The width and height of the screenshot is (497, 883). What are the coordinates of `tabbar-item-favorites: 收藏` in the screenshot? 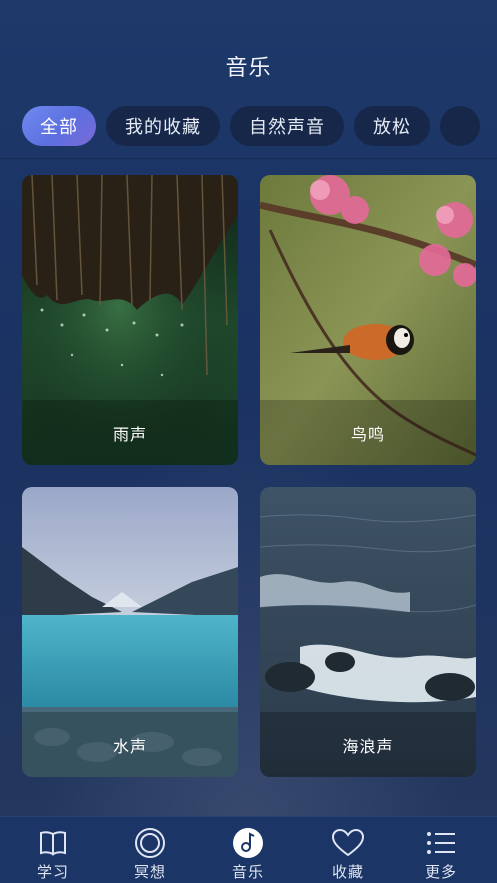 It's located at (348, 854).